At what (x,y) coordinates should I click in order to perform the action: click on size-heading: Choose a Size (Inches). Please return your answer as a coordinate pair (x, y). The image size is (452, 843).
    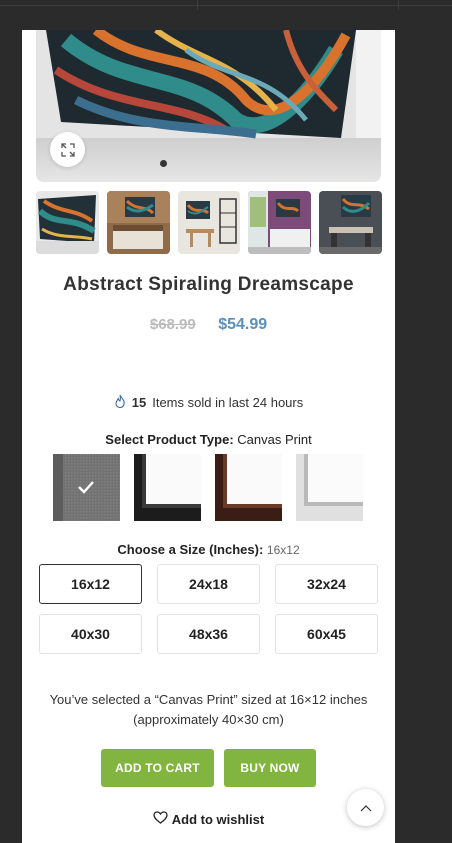
    Looking at the image, I should click on (188, 549).